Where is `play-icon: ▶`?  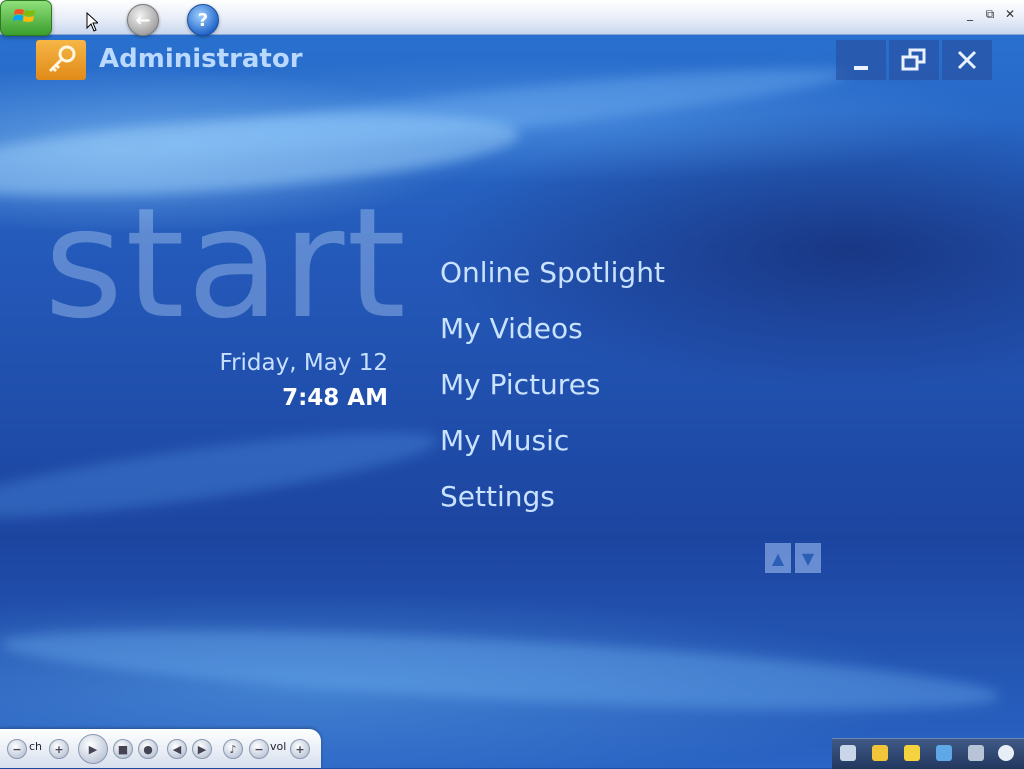
play-icon: ▶ is located at coordinates (93, 749).